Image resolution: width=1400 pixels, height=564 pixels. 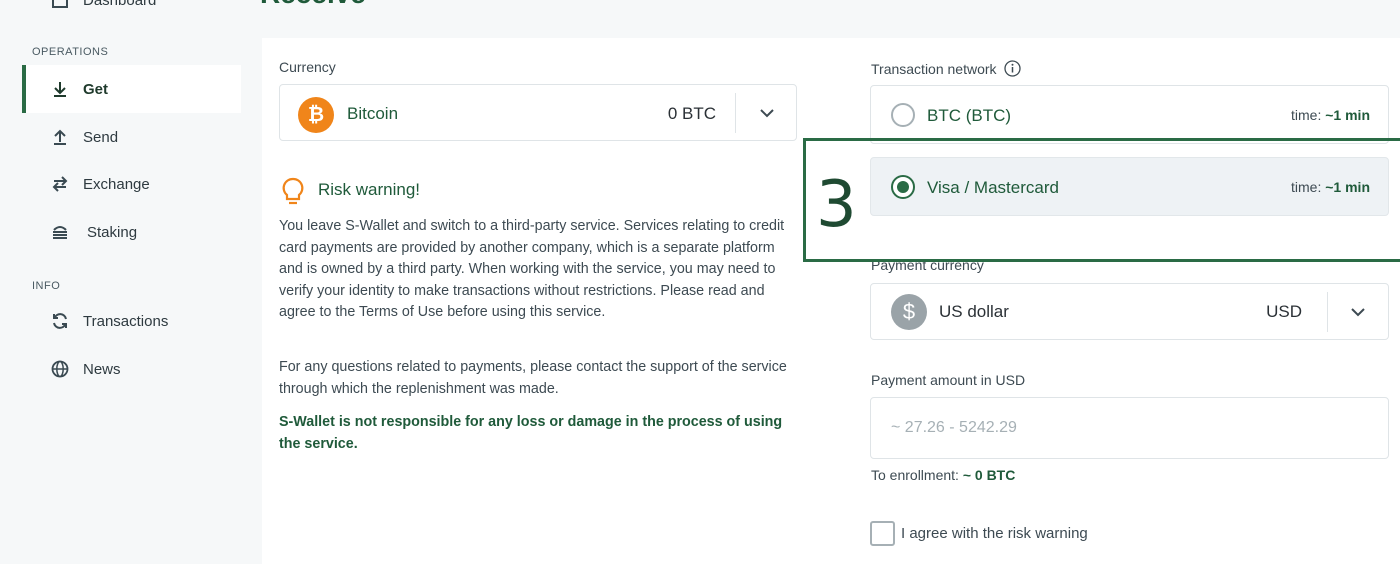 What do you see at coordinates (101, 137) in the screenshot?
I see `sidebar-item-label: Send` at bounding box center [101, 137].